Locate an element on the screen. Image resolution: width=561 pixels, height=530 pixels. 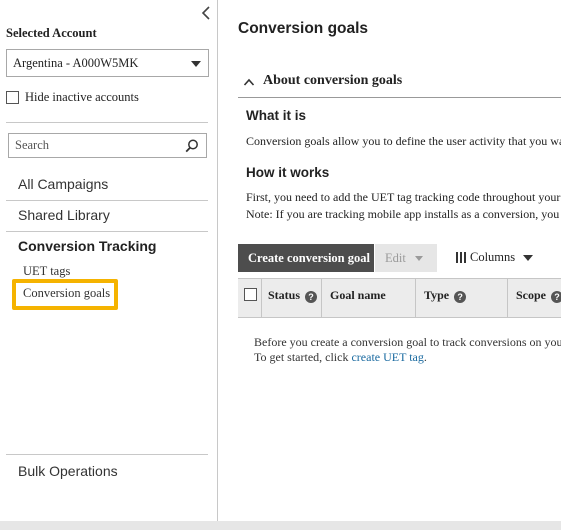
bottom-scroll-strip is located at coordinates (280, 525).